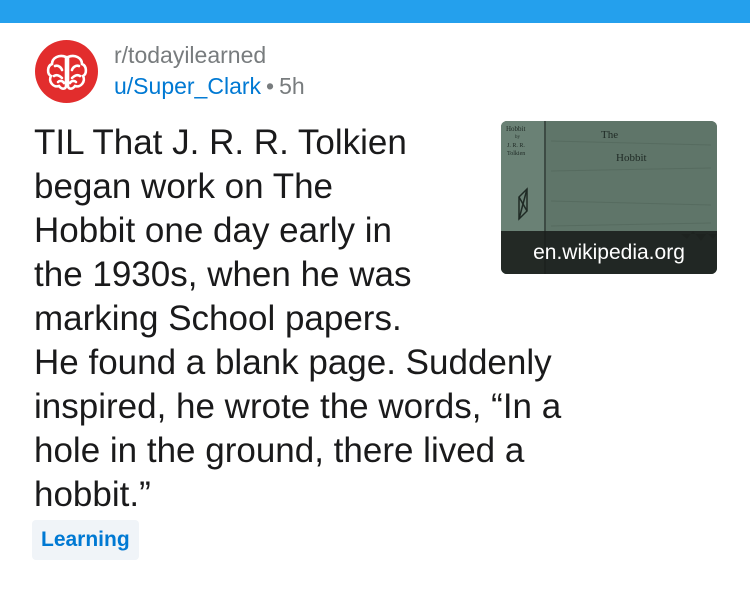 The height and width of the screenshot is (589, 750). I want to click on post-age: 5h, so click(292, 86).